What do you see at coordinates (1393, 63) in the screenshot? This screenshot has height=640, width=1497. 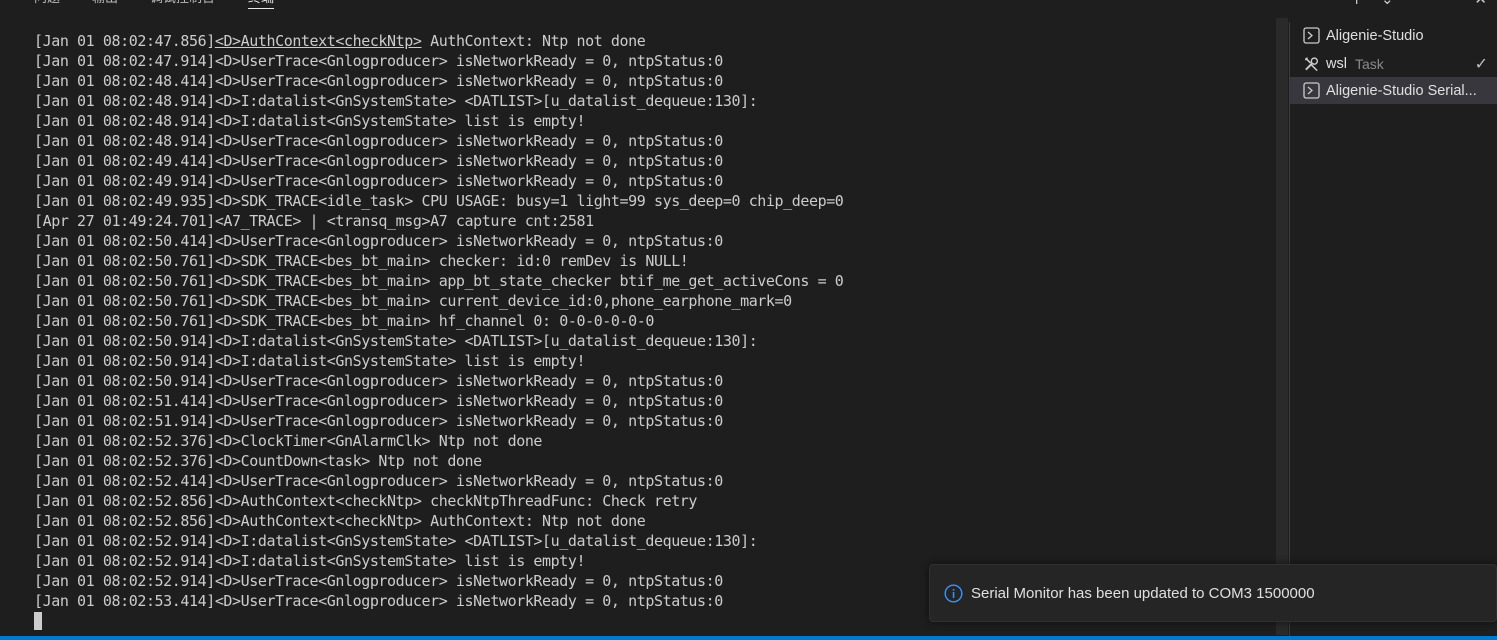 I see `terminal-tab-wsl: wsl Task ✓` at bounding box center [1393, 63].